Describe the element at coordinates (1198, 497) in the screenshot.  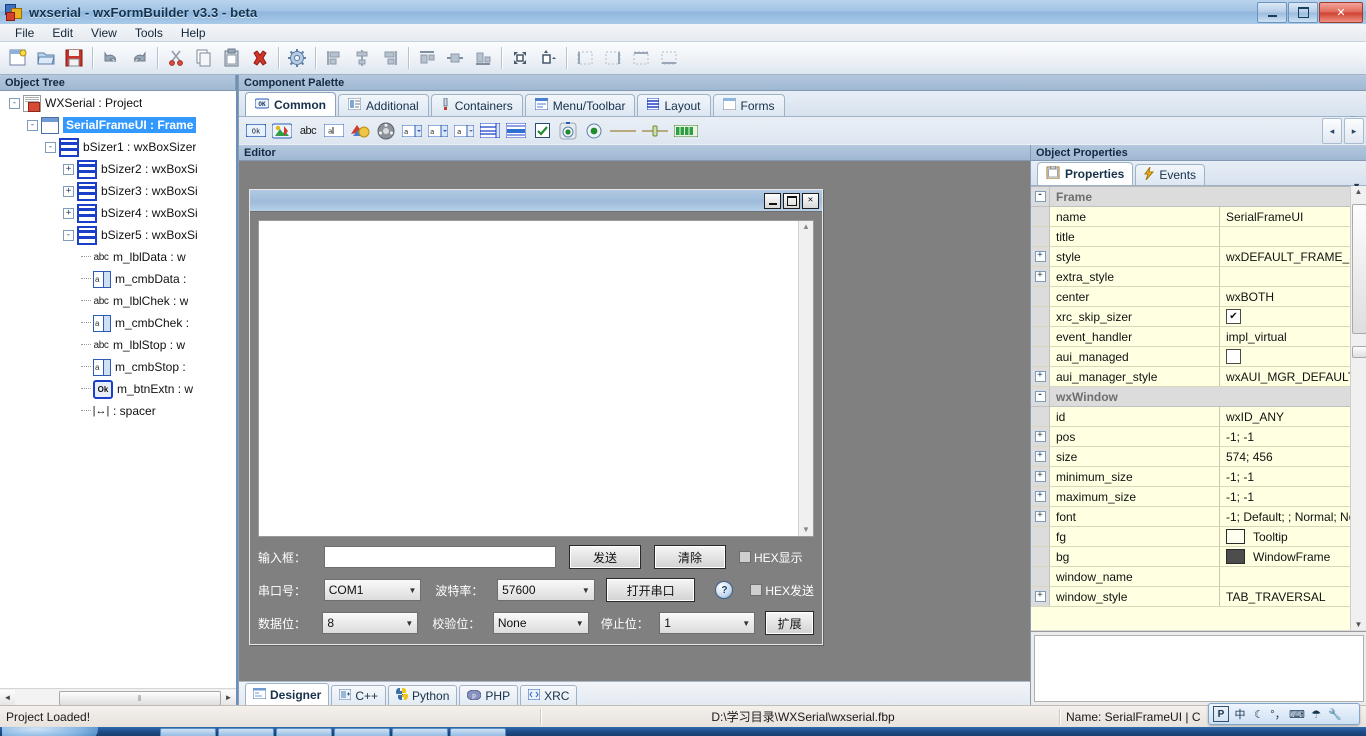
I see `property-row: + maximum_size -1; -1` at that location.